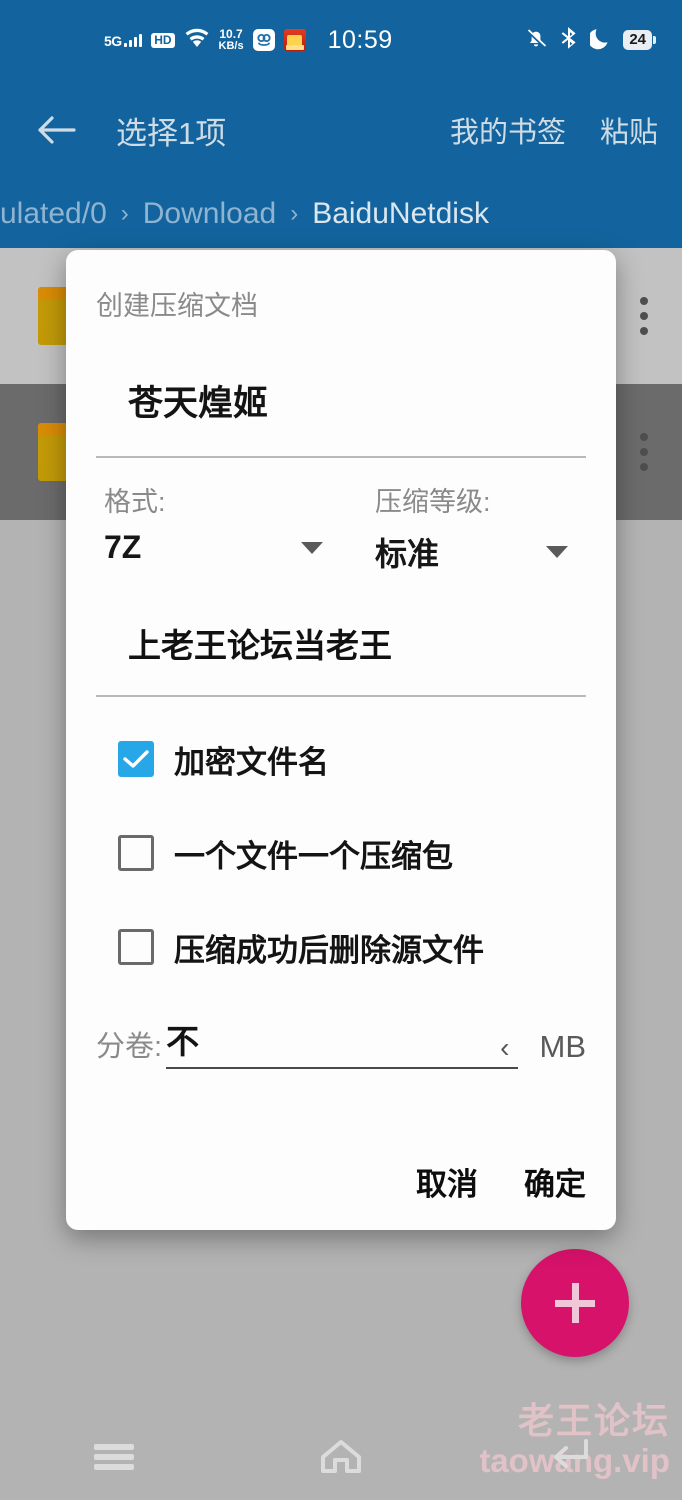  What do you see at coordinates (218, 527) in the screenshot?
I see `format-field: 格式: 7Z` at bounding box center [218, 527].